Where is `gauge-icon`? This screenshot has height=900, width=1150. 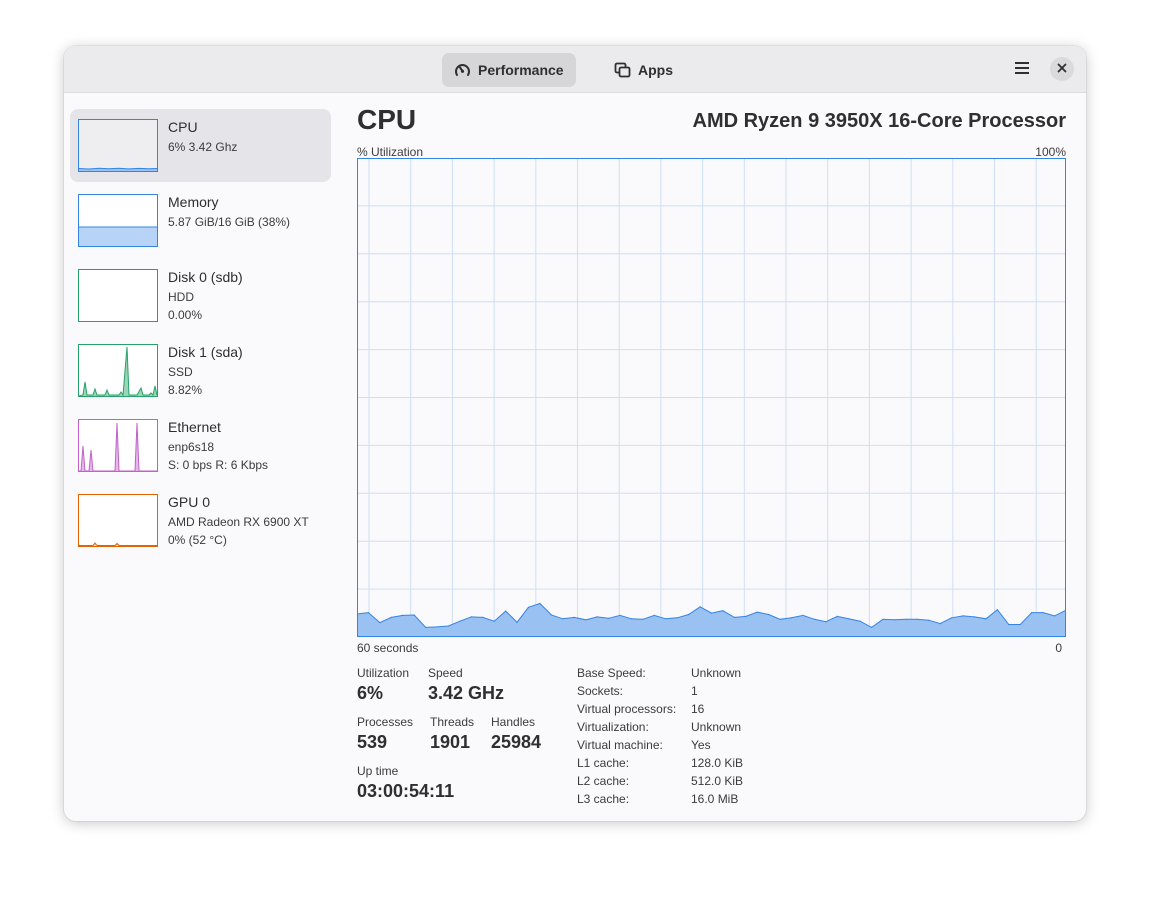
gauge-icon is located at coordinates (462, 70).